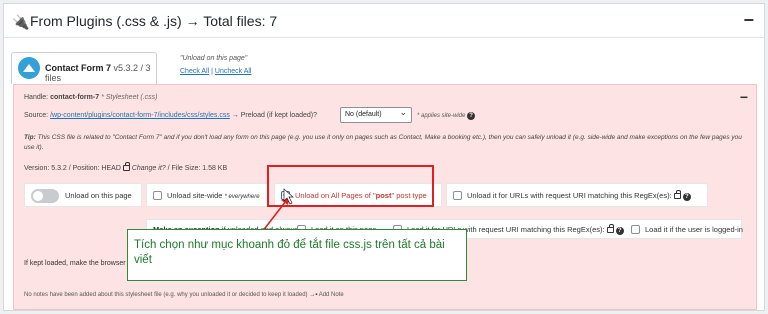 This screenshot has width=768, height=314. I want to click on arrow-line, so click(274, 216).